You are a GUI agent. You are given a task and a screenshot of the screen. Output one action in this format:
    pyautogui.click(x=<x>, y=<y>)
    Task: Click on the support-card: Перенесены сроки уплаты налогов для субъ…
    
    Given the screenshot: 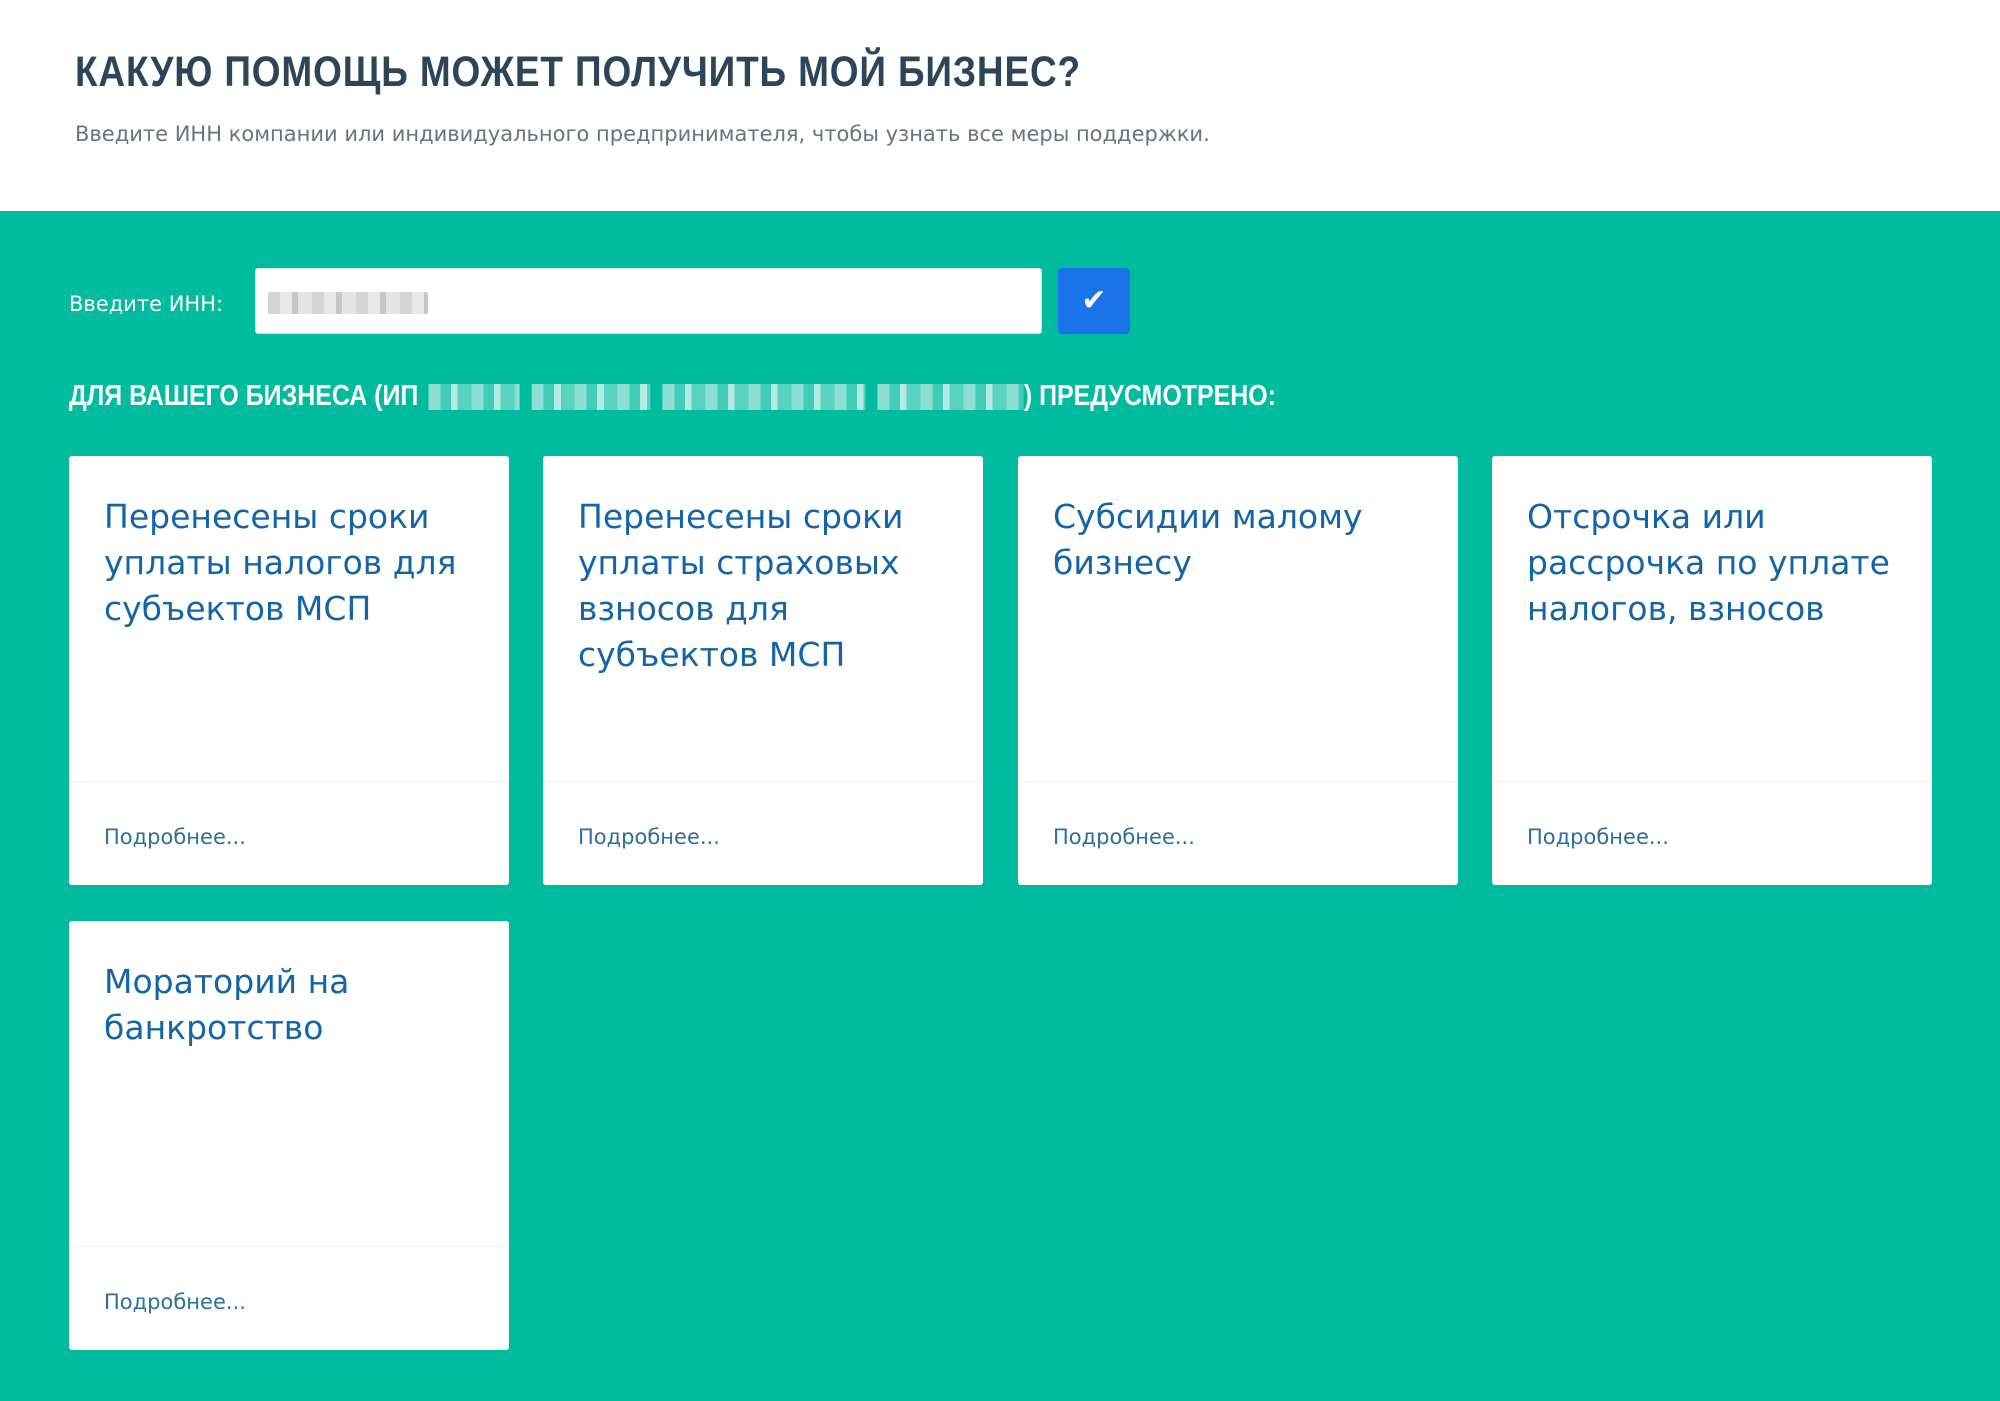 What is the action you would take?
    pyautogui.click(x=289, y=670)
    